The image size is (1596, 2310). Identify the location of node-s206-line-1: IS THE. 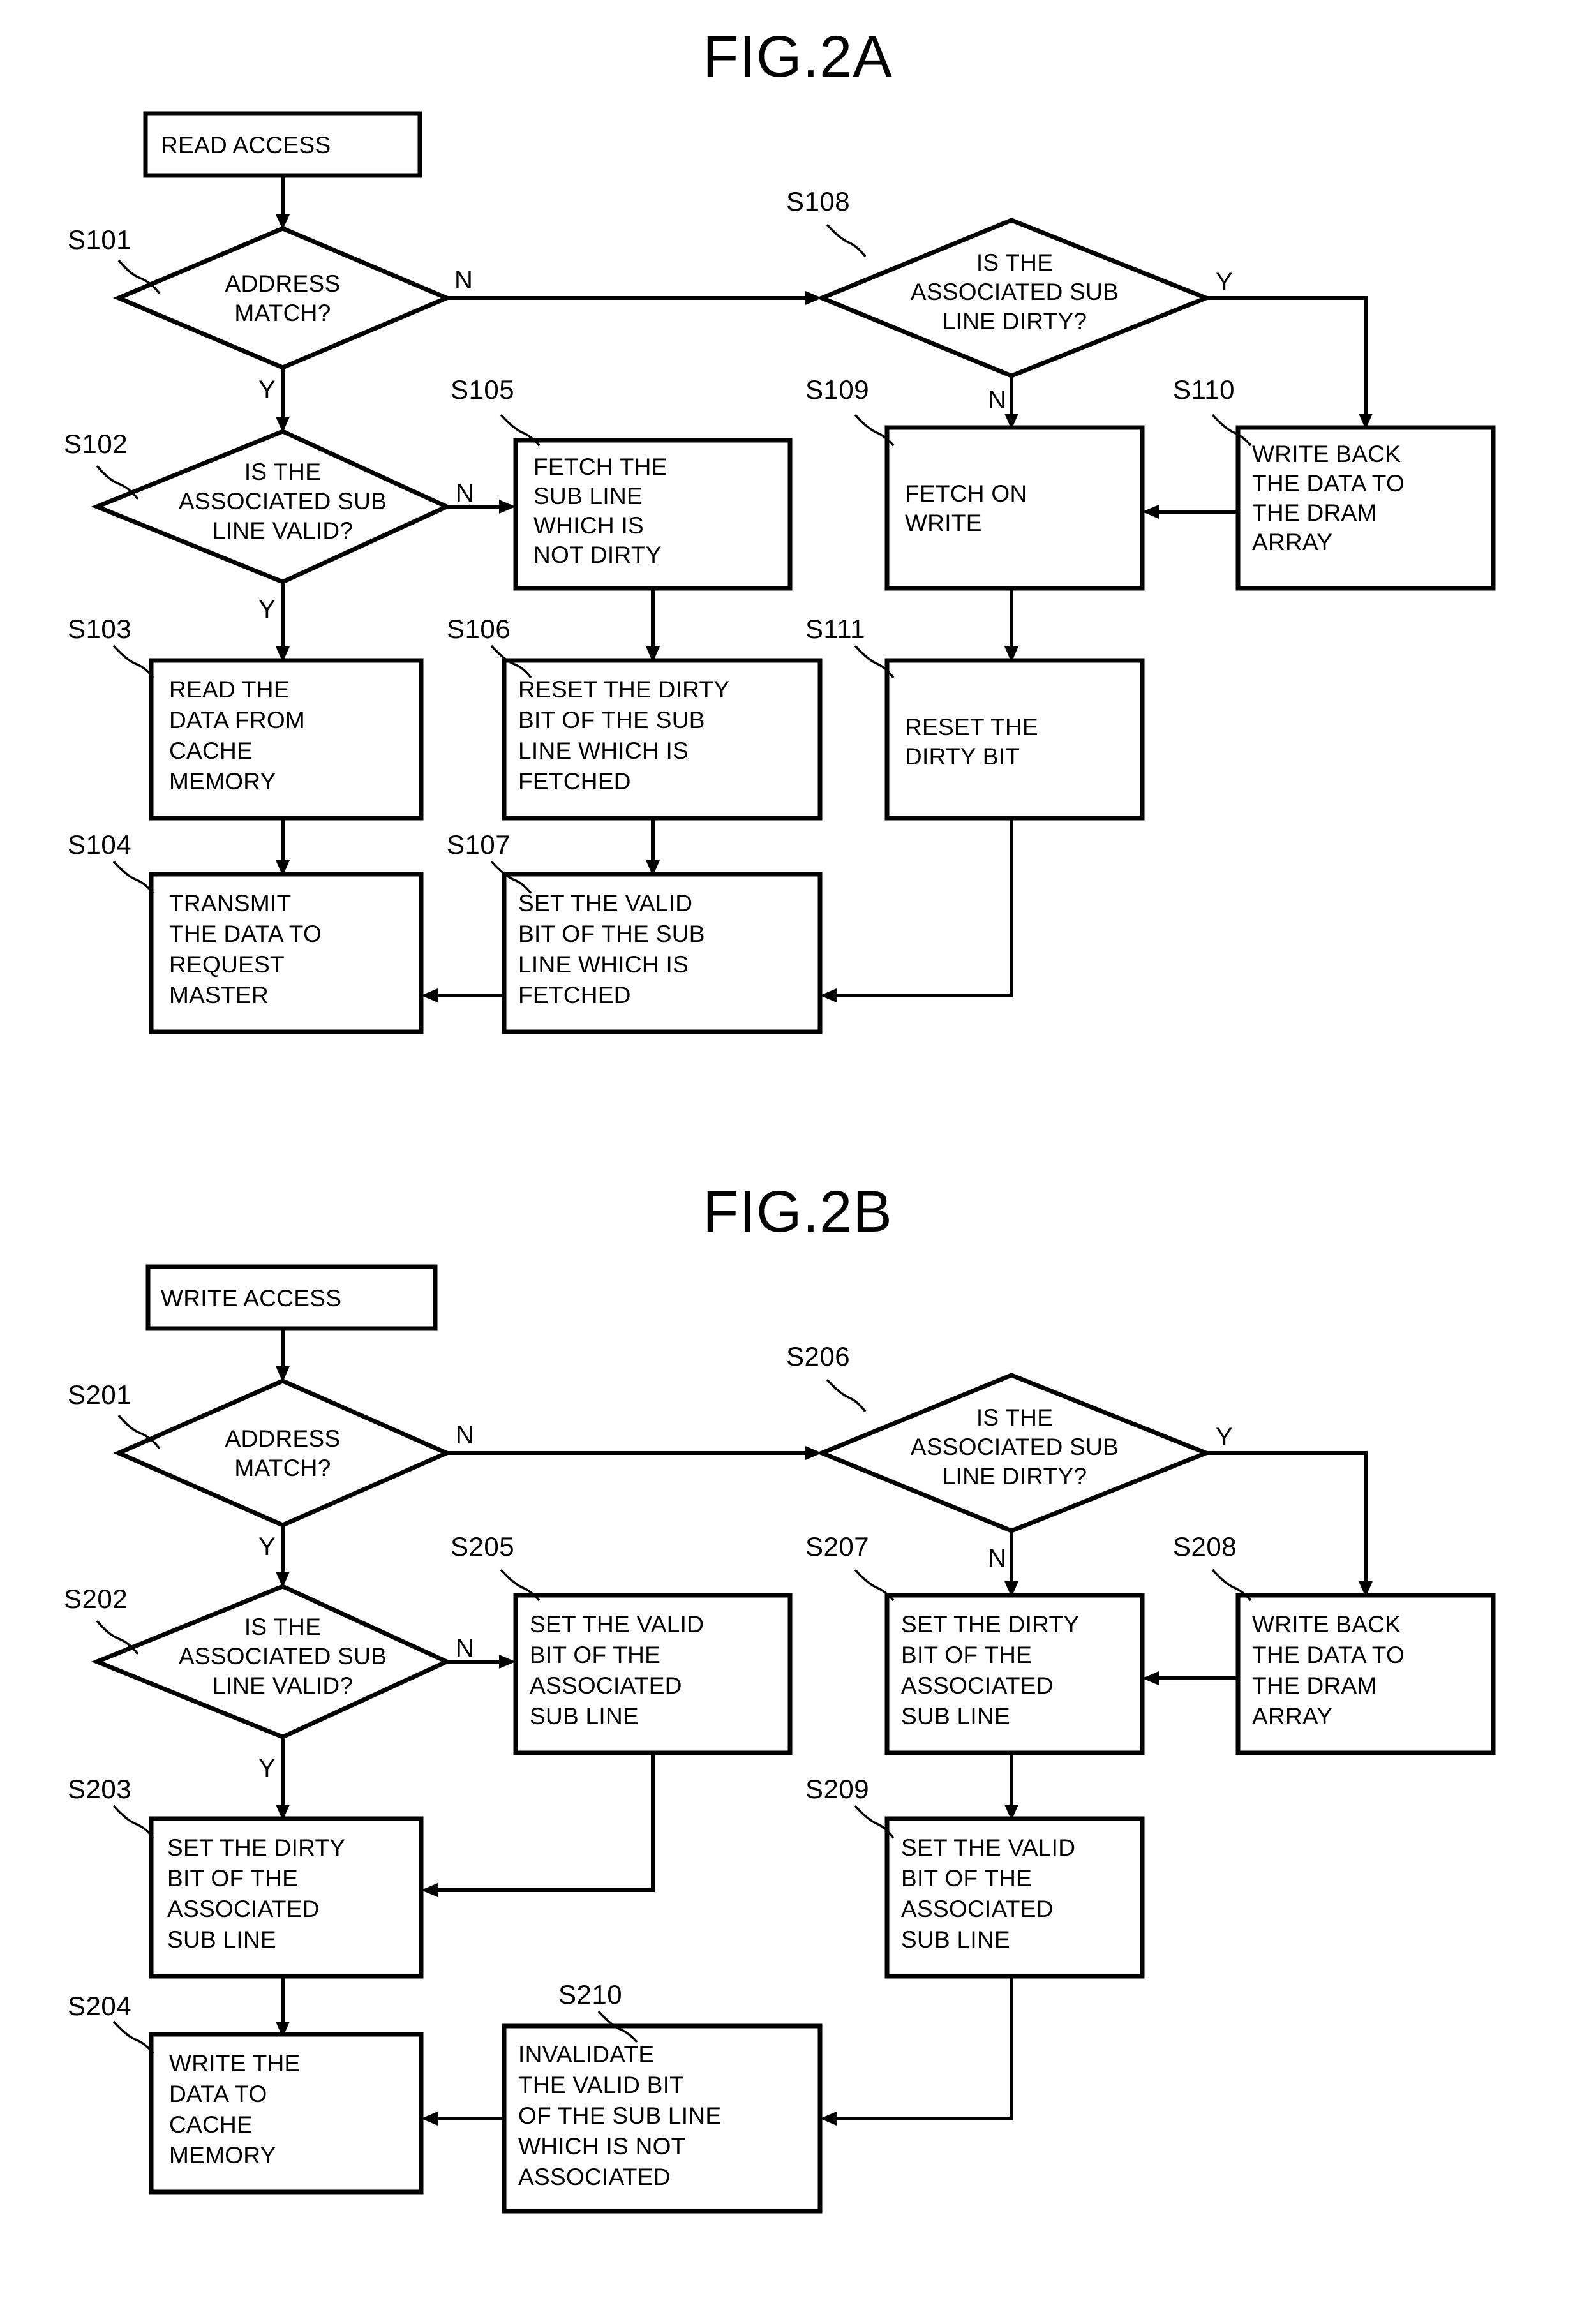
(1014, 1418).